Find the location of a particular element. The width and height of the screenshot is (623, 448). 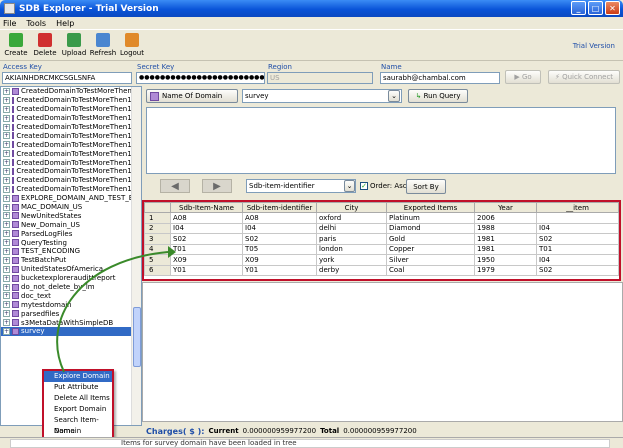

chevron-down-icon: ⌄ is located at coordinates (394, 96).